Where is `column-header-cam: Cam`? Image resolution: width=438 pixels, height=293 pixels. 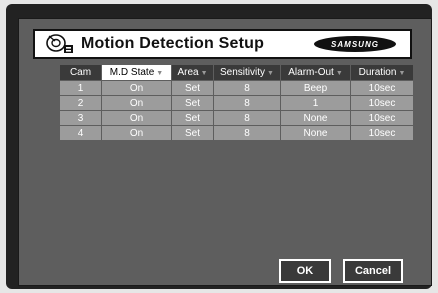 column-header-cam: Cam is located at coordinates (80, 72).